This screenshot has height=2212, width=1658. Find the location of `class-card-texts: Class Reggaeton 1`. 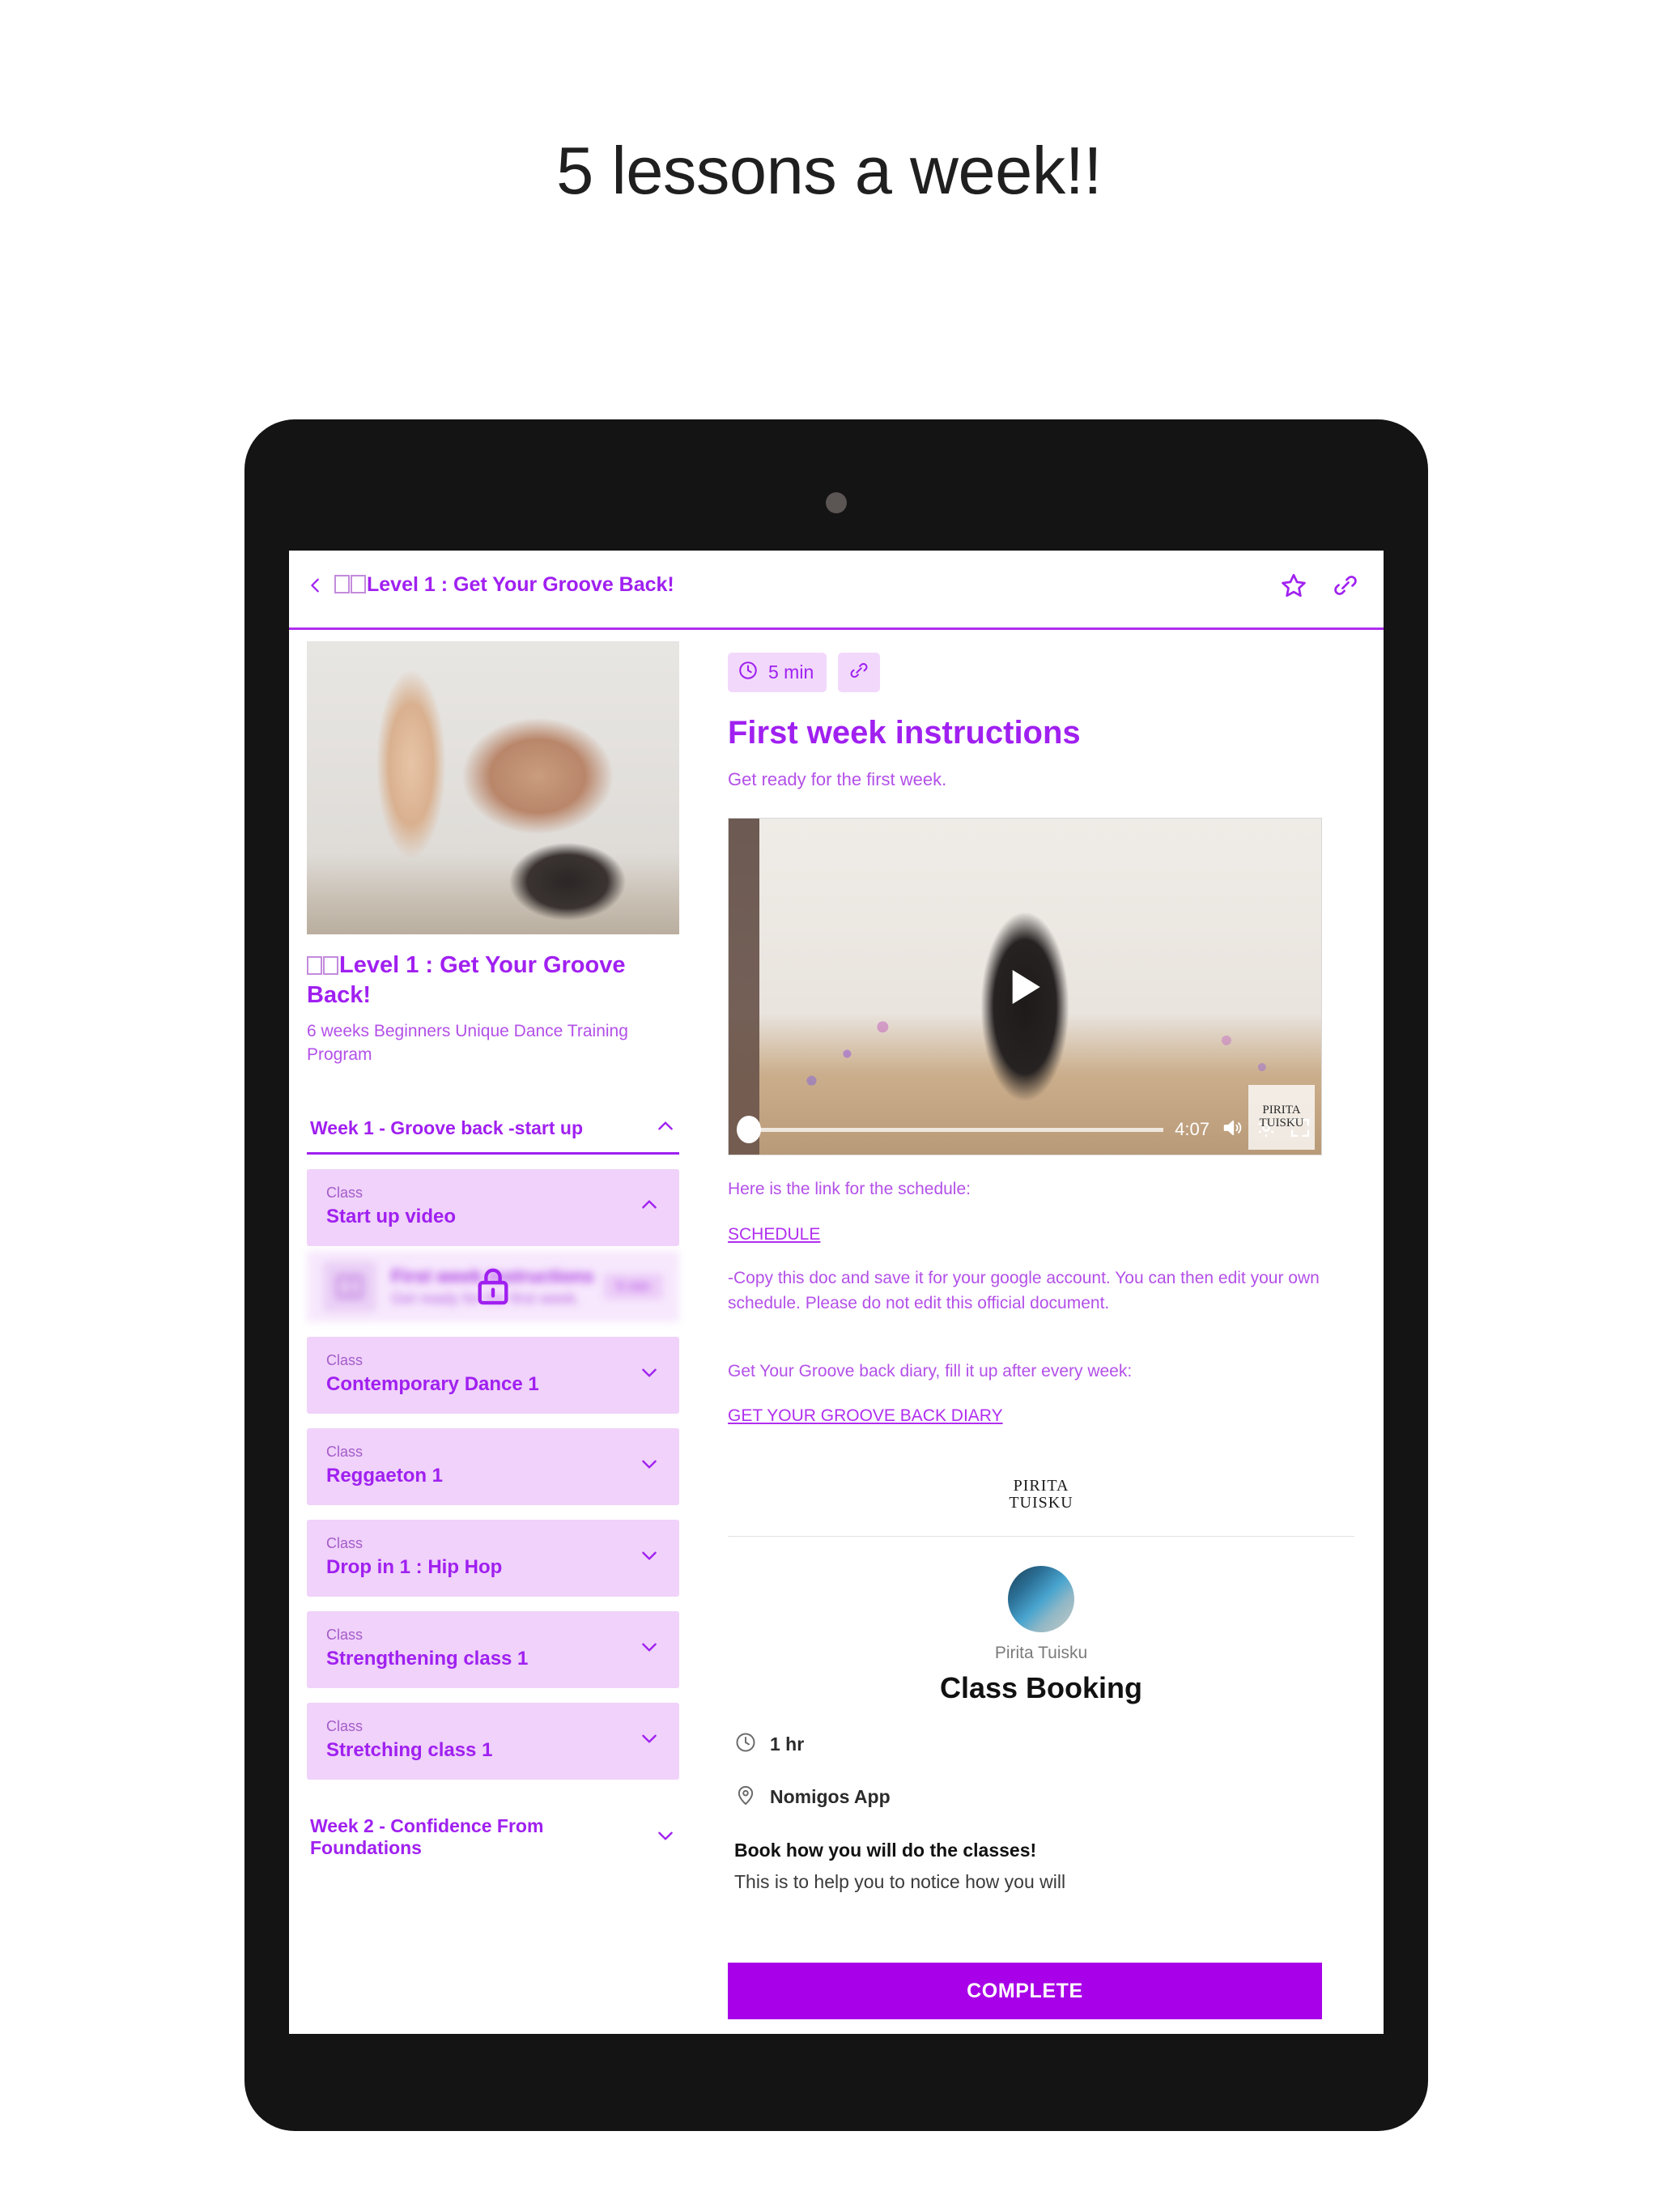

class-card-texts: Class Reggaeton 1 is located at coordinates (384, 1465).